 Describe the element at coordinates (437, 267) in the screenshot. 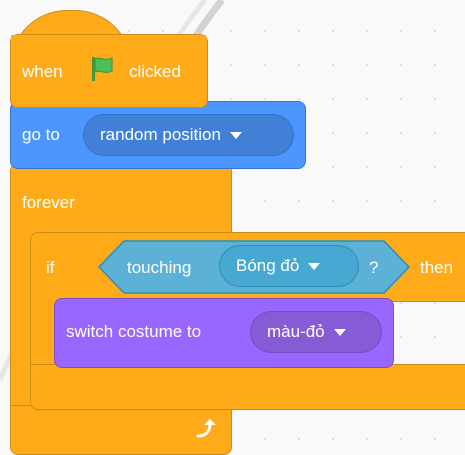

I see `then-label: then` at that location.